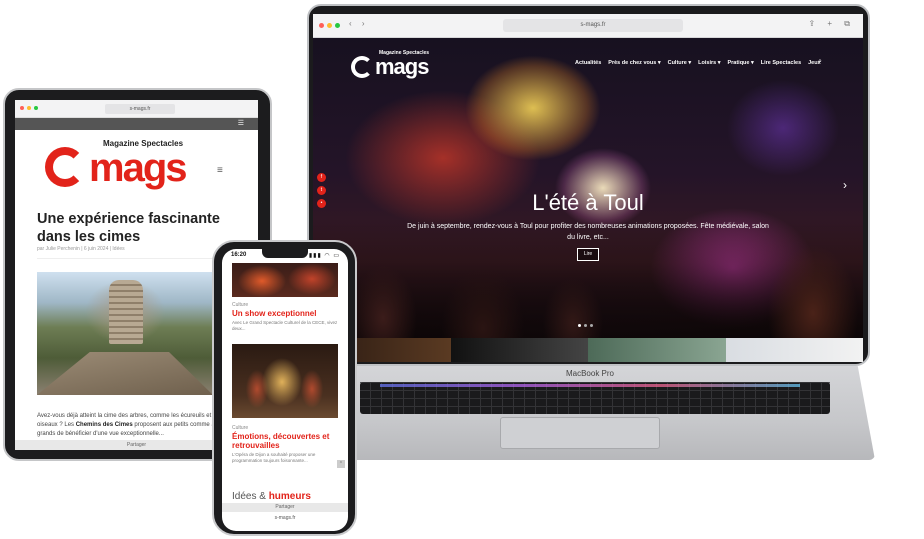  Describe the element at coordinates (680, 63) in the screenshot. I see `menu-item-culture: Culture ▾` at that location.